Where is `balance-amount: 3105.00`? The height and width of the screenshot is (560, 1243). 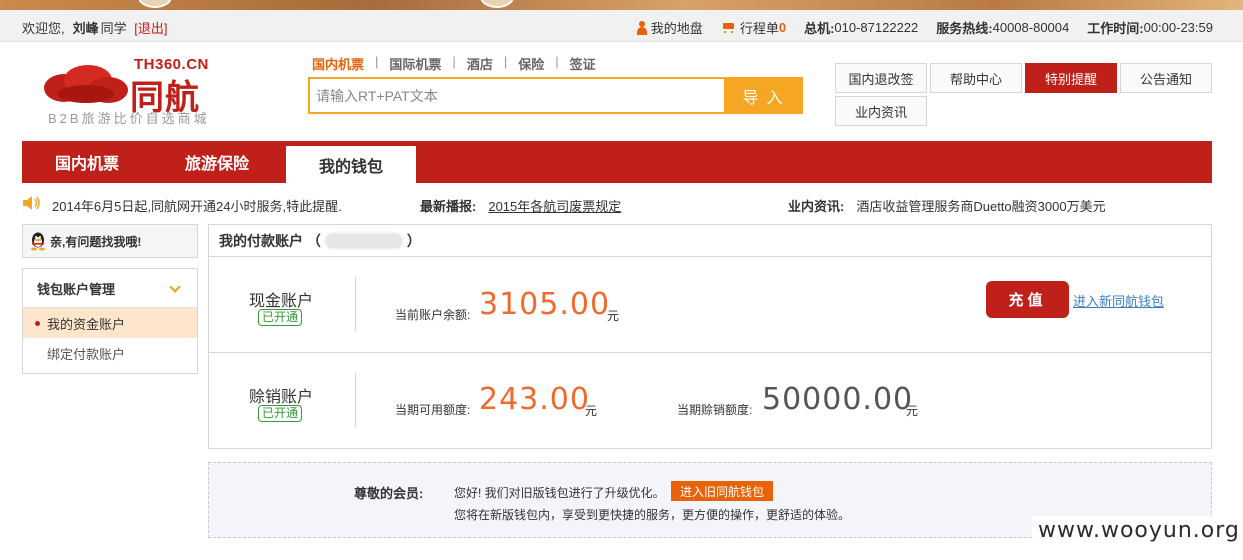 balance-amount: 3105.00 is located at coordinates (545, 304).